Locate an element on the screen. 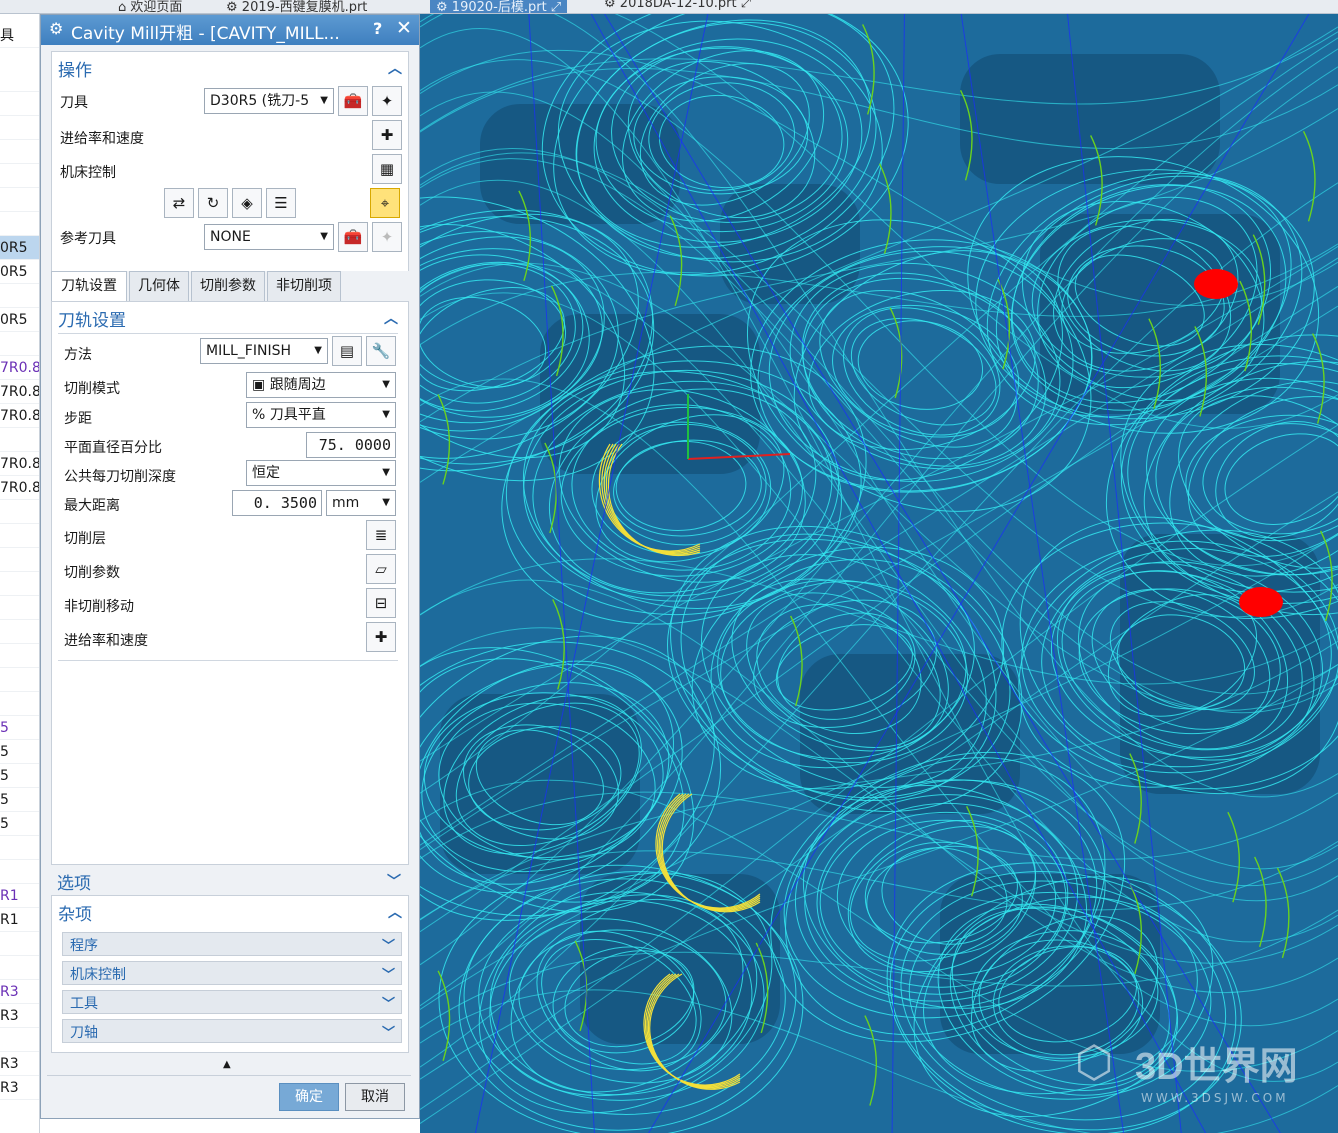 The height and width of the screenshot is (1133, 1338). collapse-arrow-icon: ▲ is located at coordinates (227, 1064).